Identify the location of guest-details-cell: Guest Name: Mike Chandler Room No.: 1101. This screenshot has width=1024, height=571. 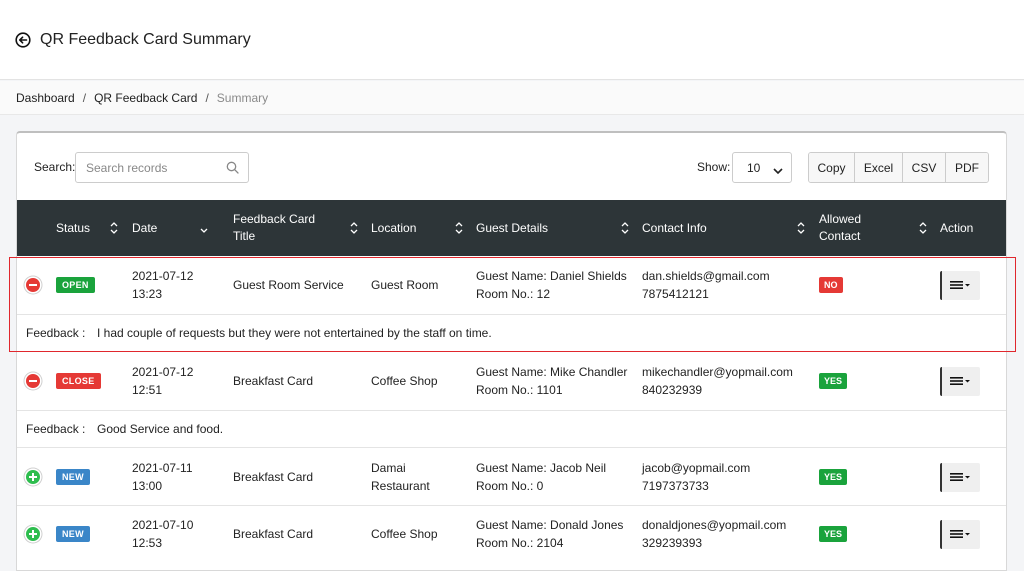
(552, 381).